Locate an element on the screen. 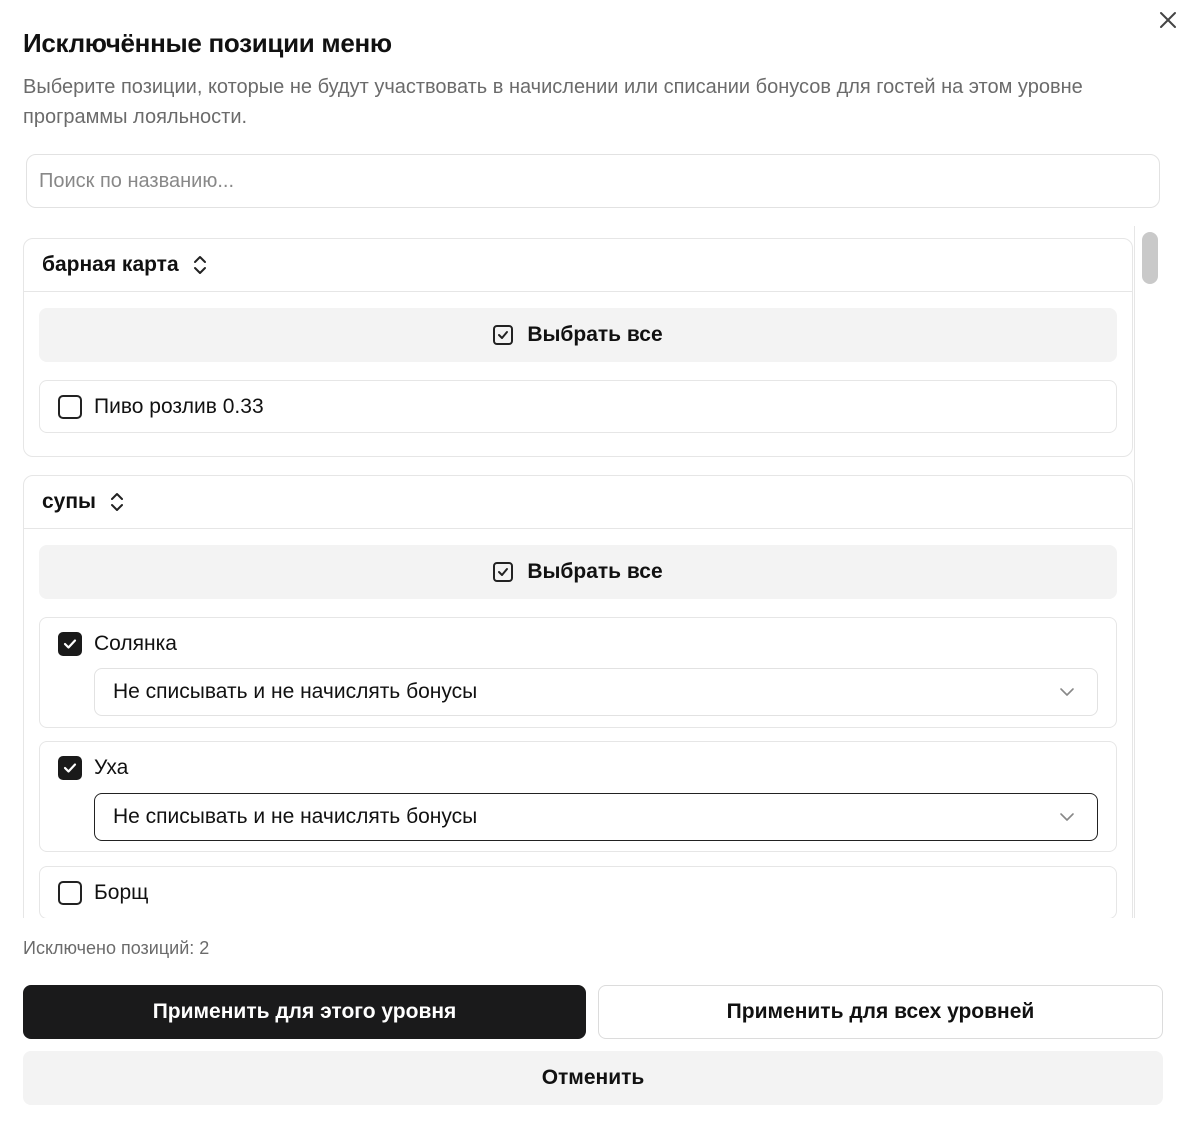  menu-item-card: Уха Не списывать и не начислять бонусы is located at coordinates (578, 796).